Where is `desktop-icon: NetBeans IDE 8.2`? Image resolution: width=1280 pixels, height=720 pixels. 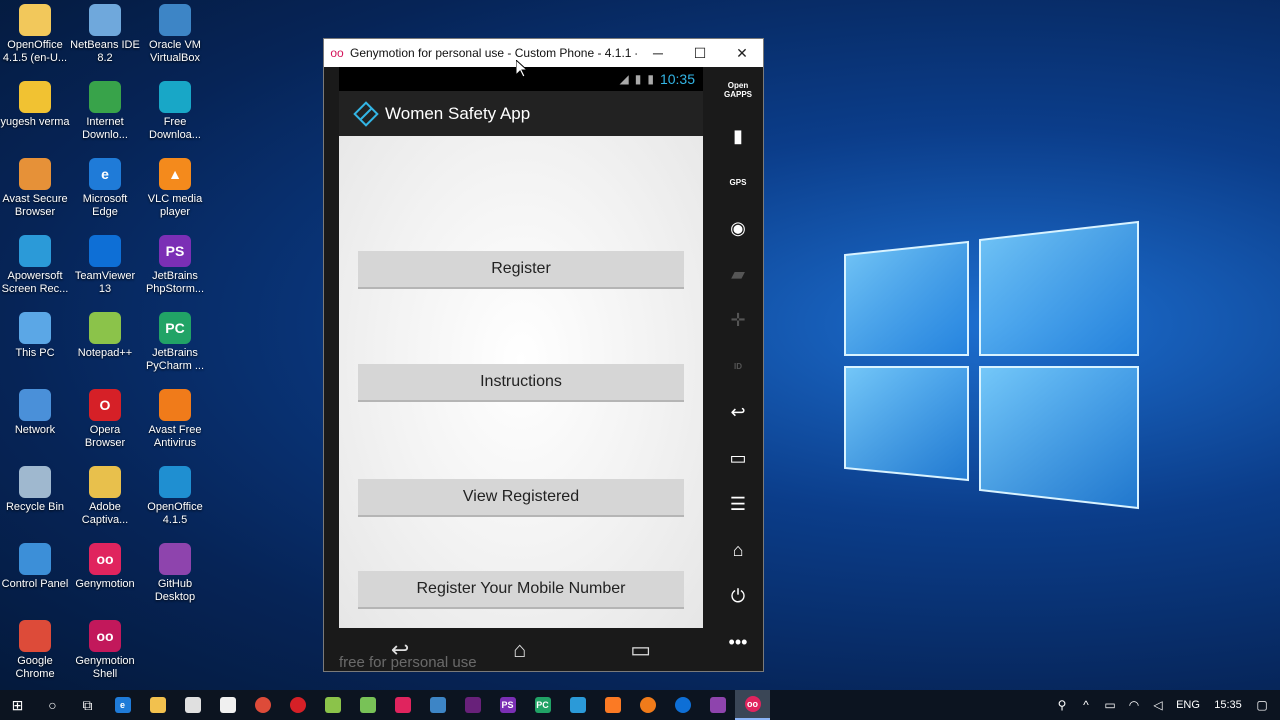
desktop-icon: NetBeans IDE 8.2 is located at coordinates (105, 38).